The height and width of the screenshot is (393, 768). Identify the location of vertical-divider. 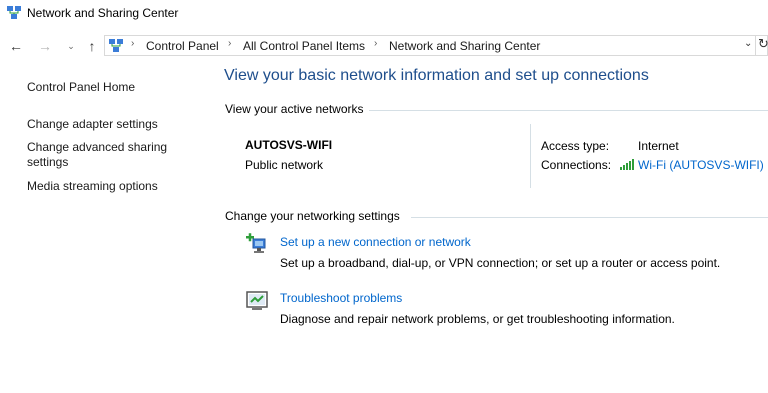
(530, 156).